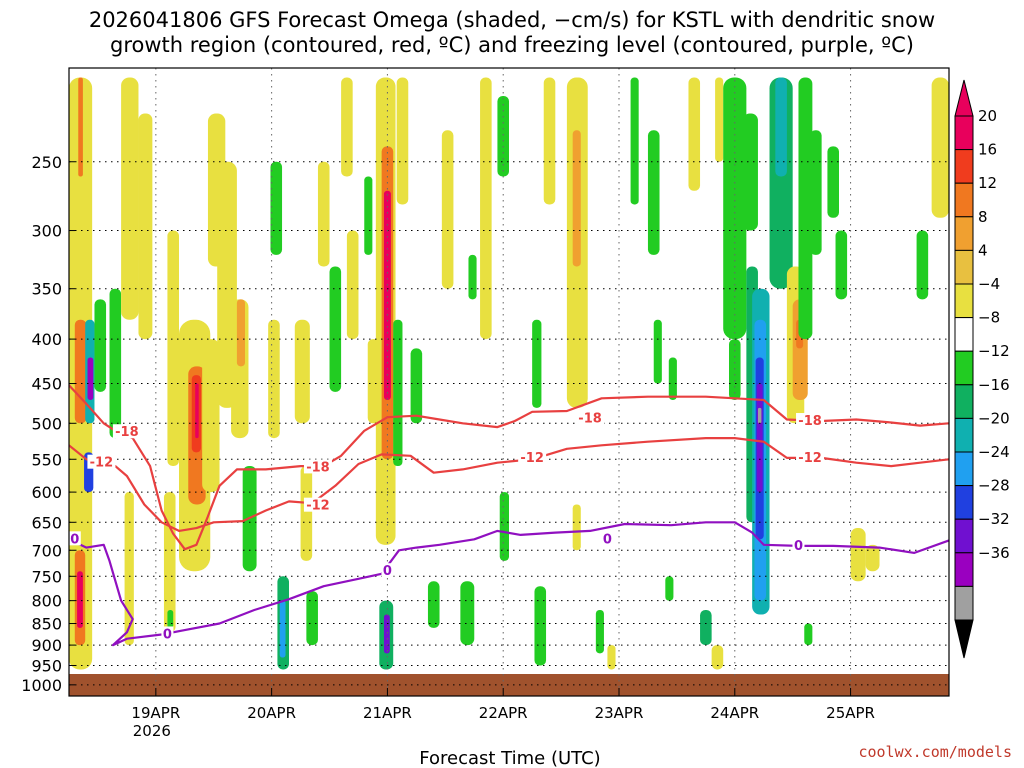 The width and height of the screenshot is (1024, 768). Describe the element at coordinates (46, 645) in the screenshot. I see `y-tick-label: 900` at that location.